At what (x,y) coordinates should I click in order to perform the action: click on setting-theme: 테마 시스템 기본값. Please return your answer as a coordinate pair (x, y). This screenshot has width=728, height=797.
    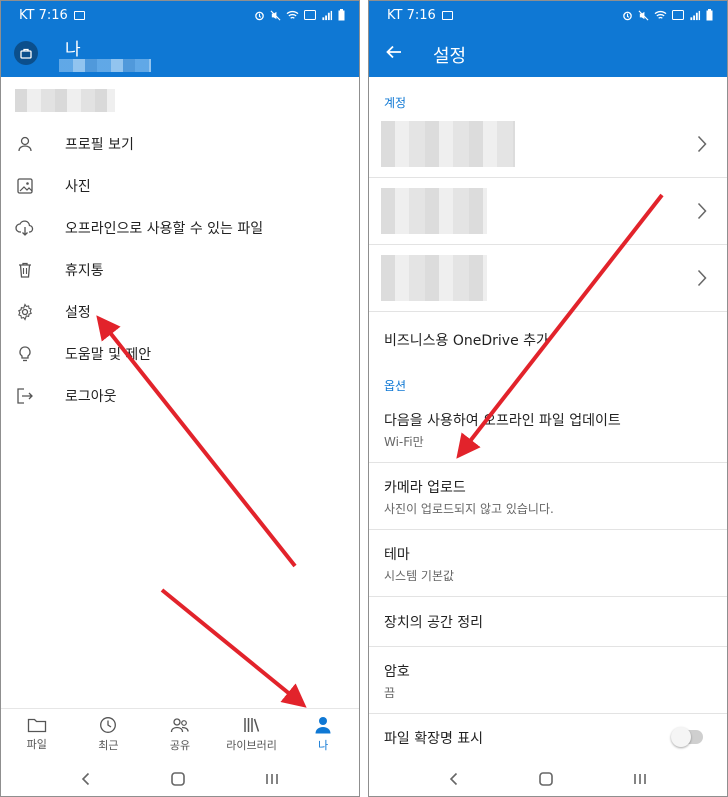
    Looking at the image, I should click on (548, 563).